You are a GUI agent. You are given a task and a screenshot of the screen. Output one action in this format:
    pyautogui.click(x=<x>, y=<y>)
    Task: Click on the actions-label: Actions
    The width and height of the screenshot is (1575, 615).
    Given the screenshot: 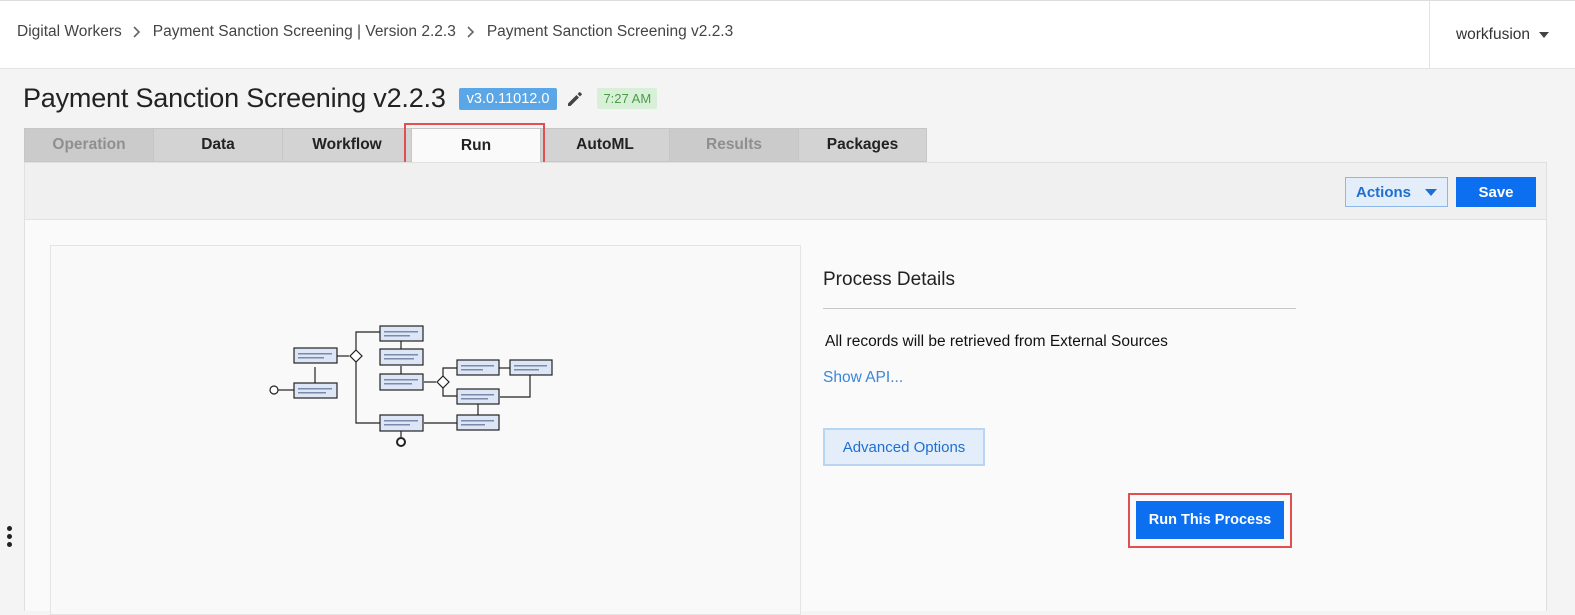 What is the action you would take?
    pyautogui.click(x=1383, y=192)
    